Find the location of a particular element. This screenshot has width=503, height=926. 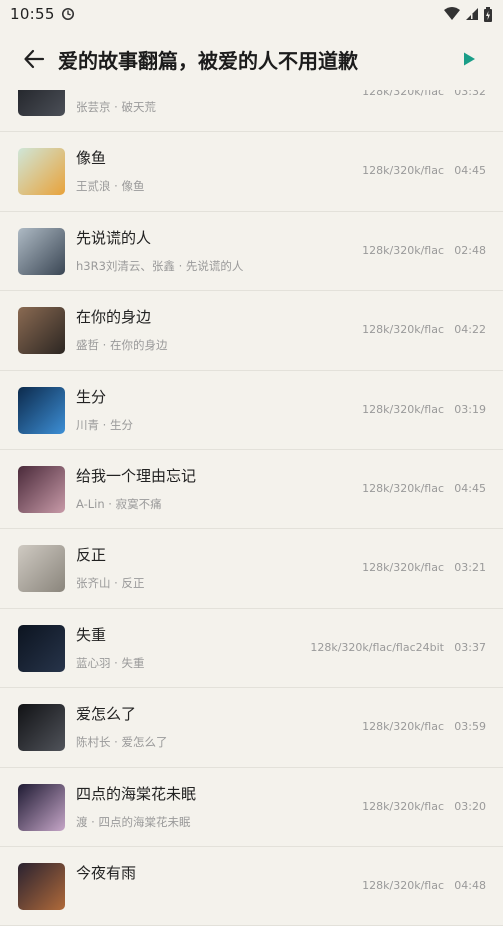

song-row: 四点的海棠花未眠渡 · 四点的海棠花未眠 128k/320k/flac 03:20 is located at coordinates (251, 807).